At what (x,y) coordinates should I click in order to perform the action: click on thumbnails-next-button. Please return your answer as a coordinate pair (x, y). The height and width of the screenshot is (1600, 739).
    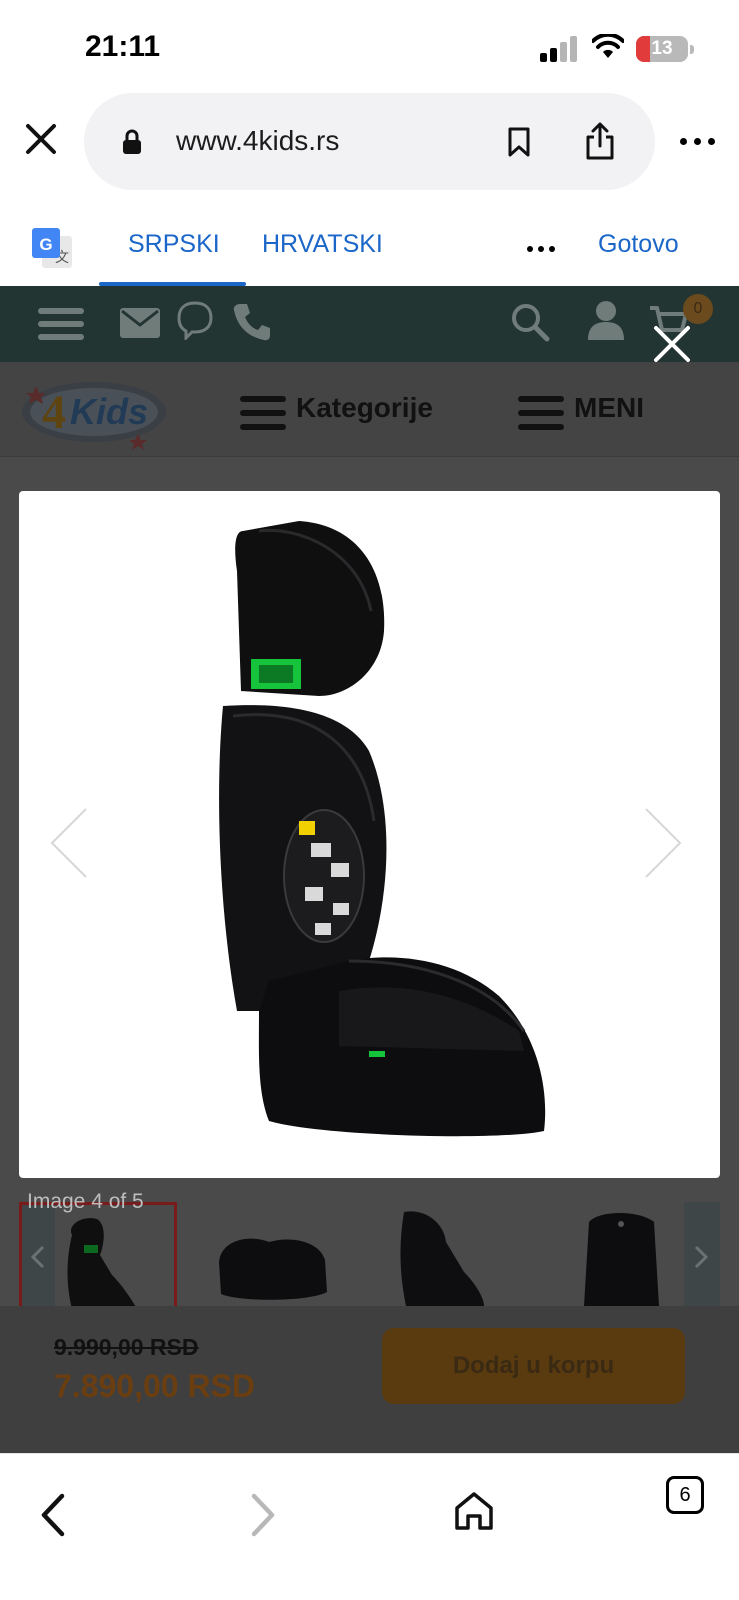
    Looking at the image, I should click on (702, 1257).